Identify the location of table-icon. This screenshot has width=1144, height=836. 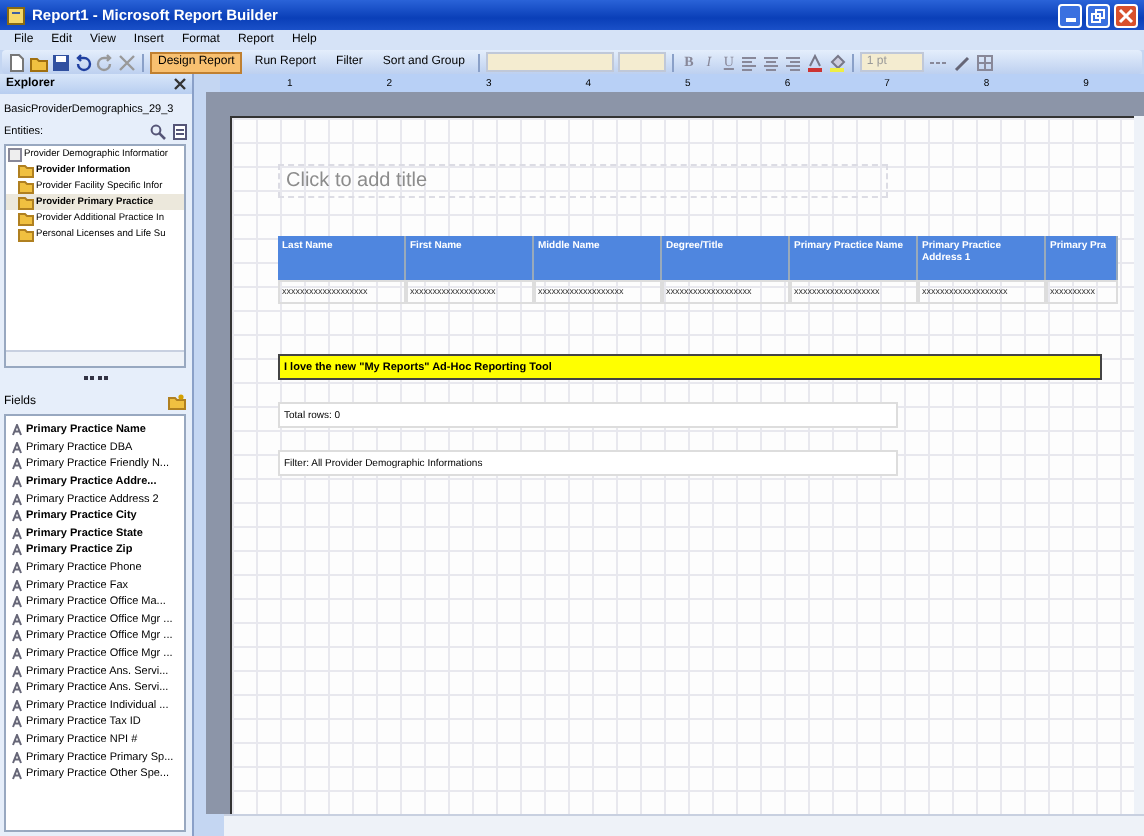
(15, 154).